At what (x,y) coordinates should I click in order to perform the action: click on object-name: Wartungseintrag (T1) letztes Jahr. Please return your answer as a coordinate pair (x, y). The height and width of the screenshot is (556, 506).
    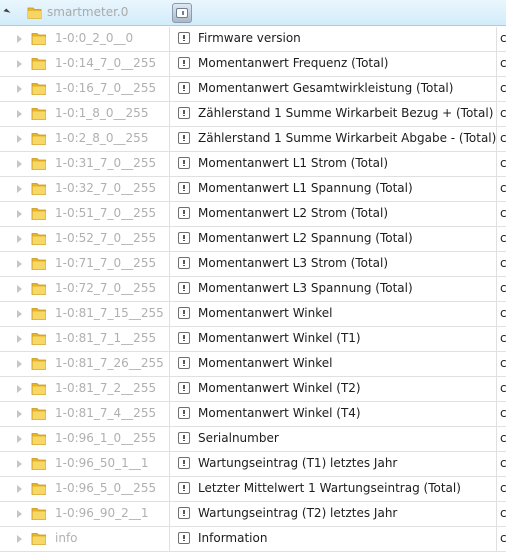
    Looking at the image, I should click on (298, 463).